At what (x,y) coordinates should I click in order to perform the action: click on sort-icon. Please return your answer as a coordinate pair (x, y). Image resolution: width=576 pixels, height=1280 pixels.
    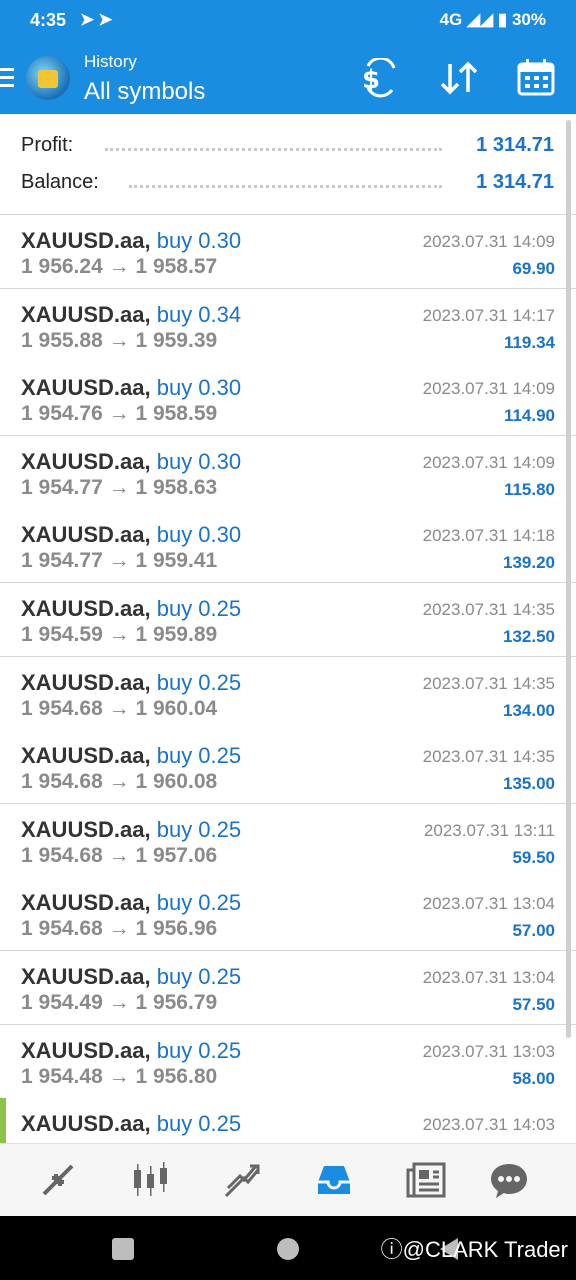
    Looking at the image, I should click on (460, 78).